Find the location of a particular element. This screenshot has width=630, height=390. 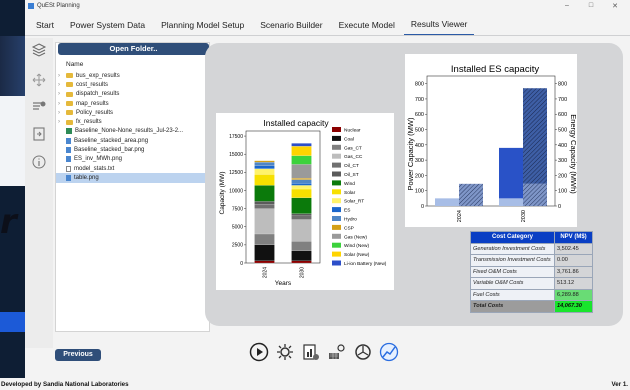

open-folder-button: Open Folder.. is located at coordinates (133, 49).